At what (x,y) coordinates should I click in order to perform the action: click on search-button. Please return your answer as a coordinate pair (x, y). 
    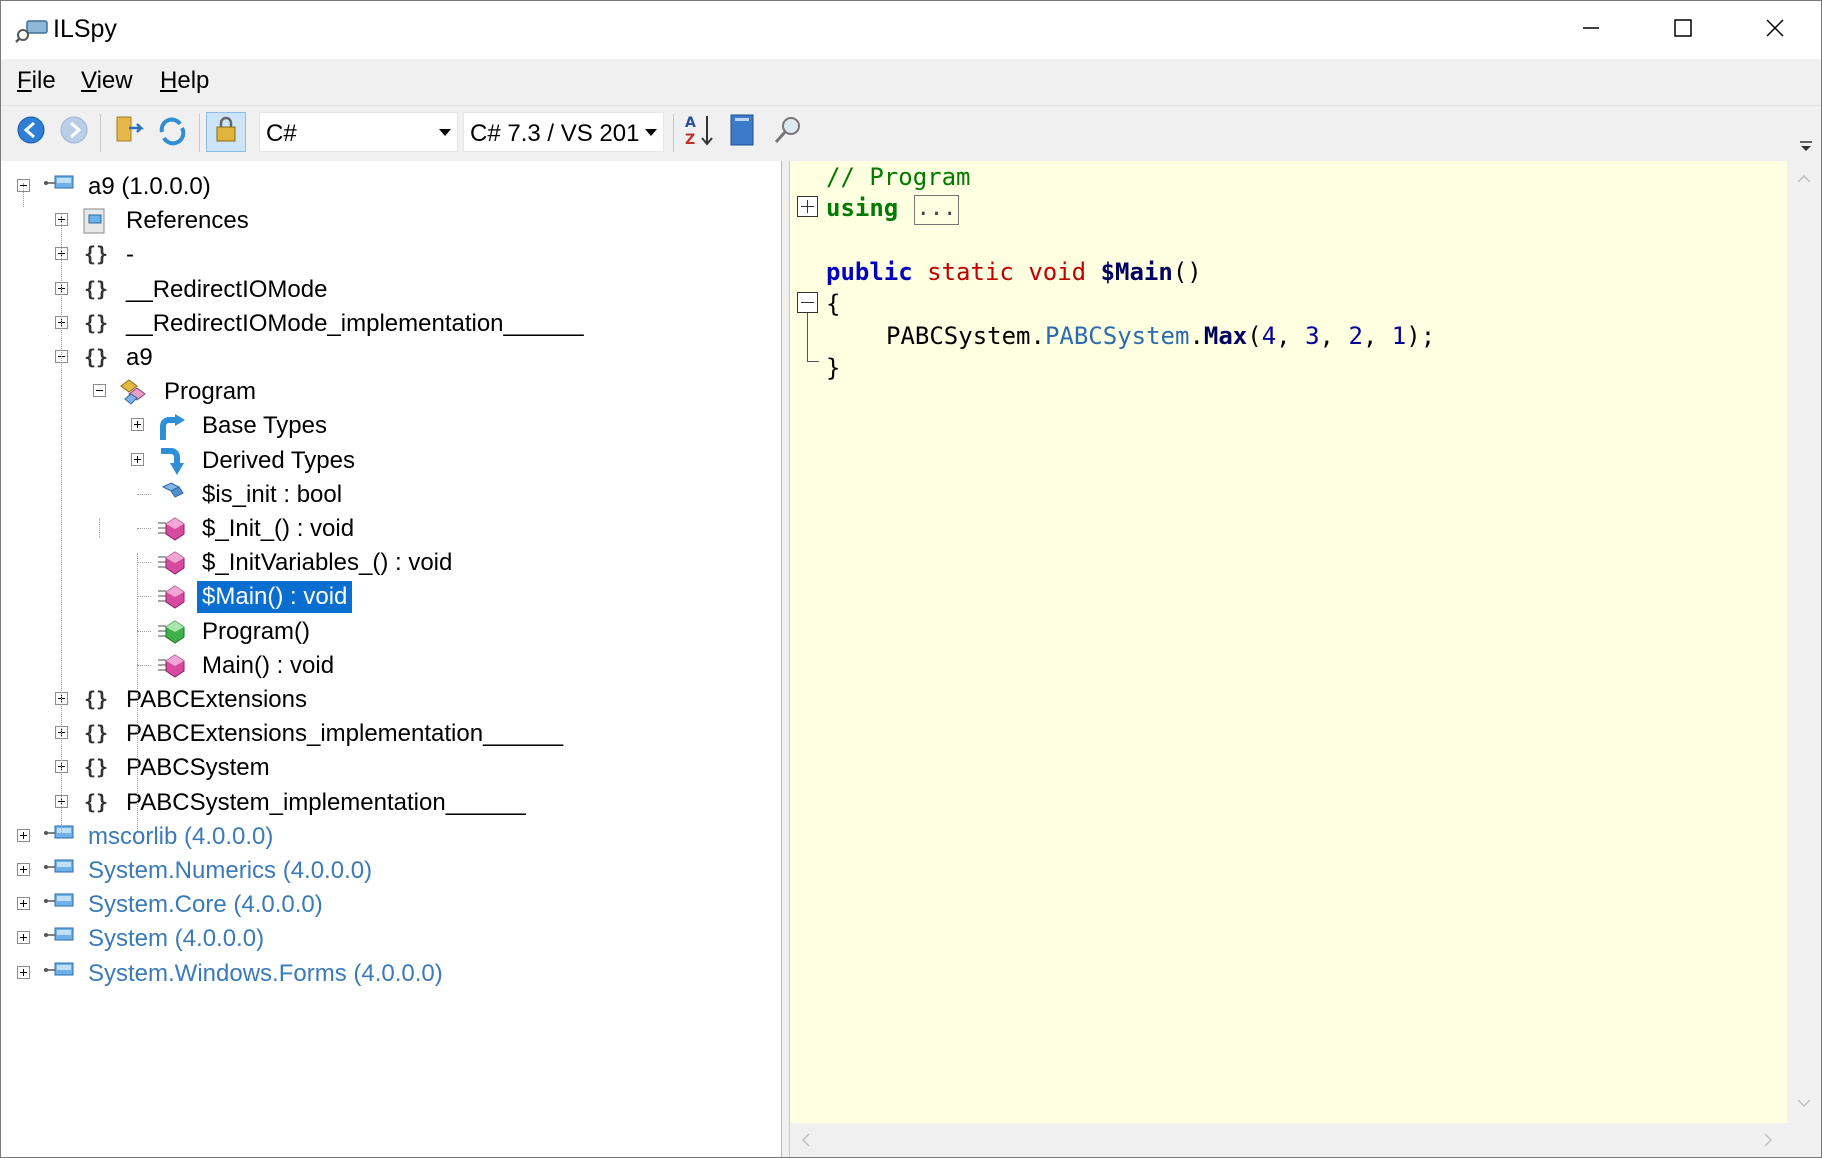
    Looking at the image, I should click on (788, 132).